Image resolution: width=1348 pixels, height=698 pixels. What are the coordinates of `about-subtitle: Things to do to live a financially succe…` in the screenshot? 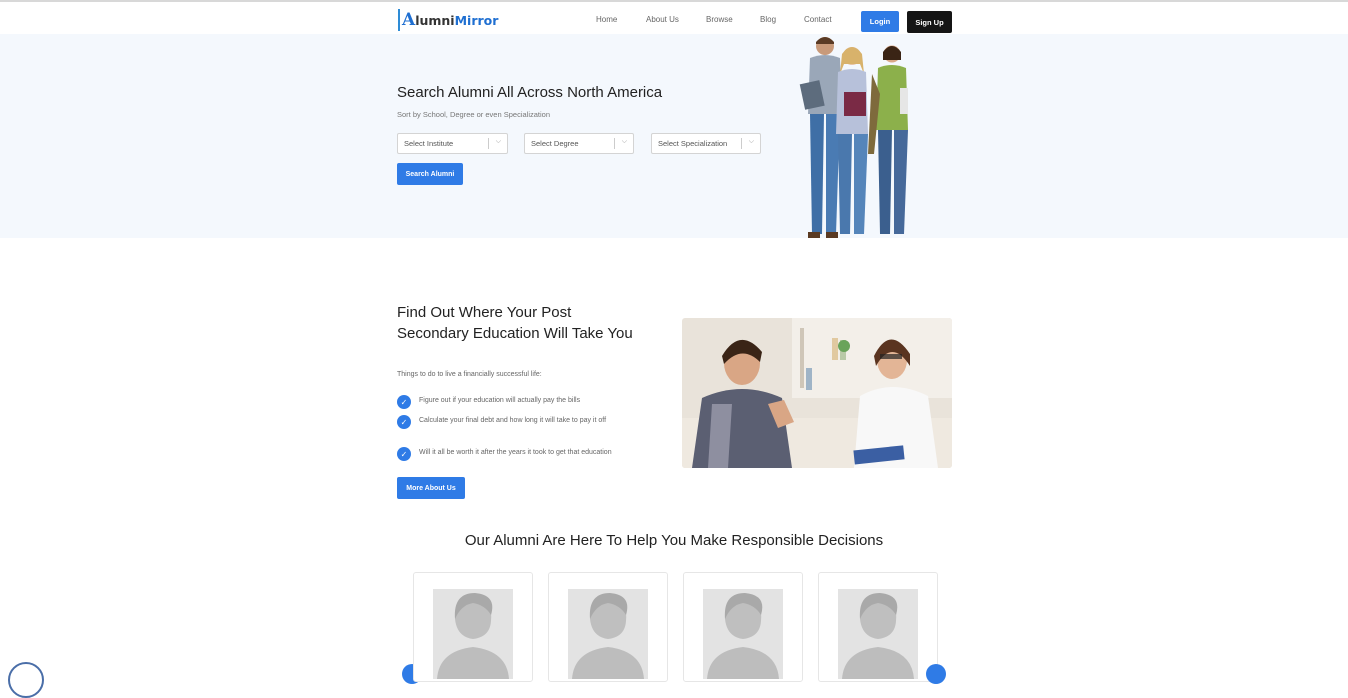 It's located at (469, 374).